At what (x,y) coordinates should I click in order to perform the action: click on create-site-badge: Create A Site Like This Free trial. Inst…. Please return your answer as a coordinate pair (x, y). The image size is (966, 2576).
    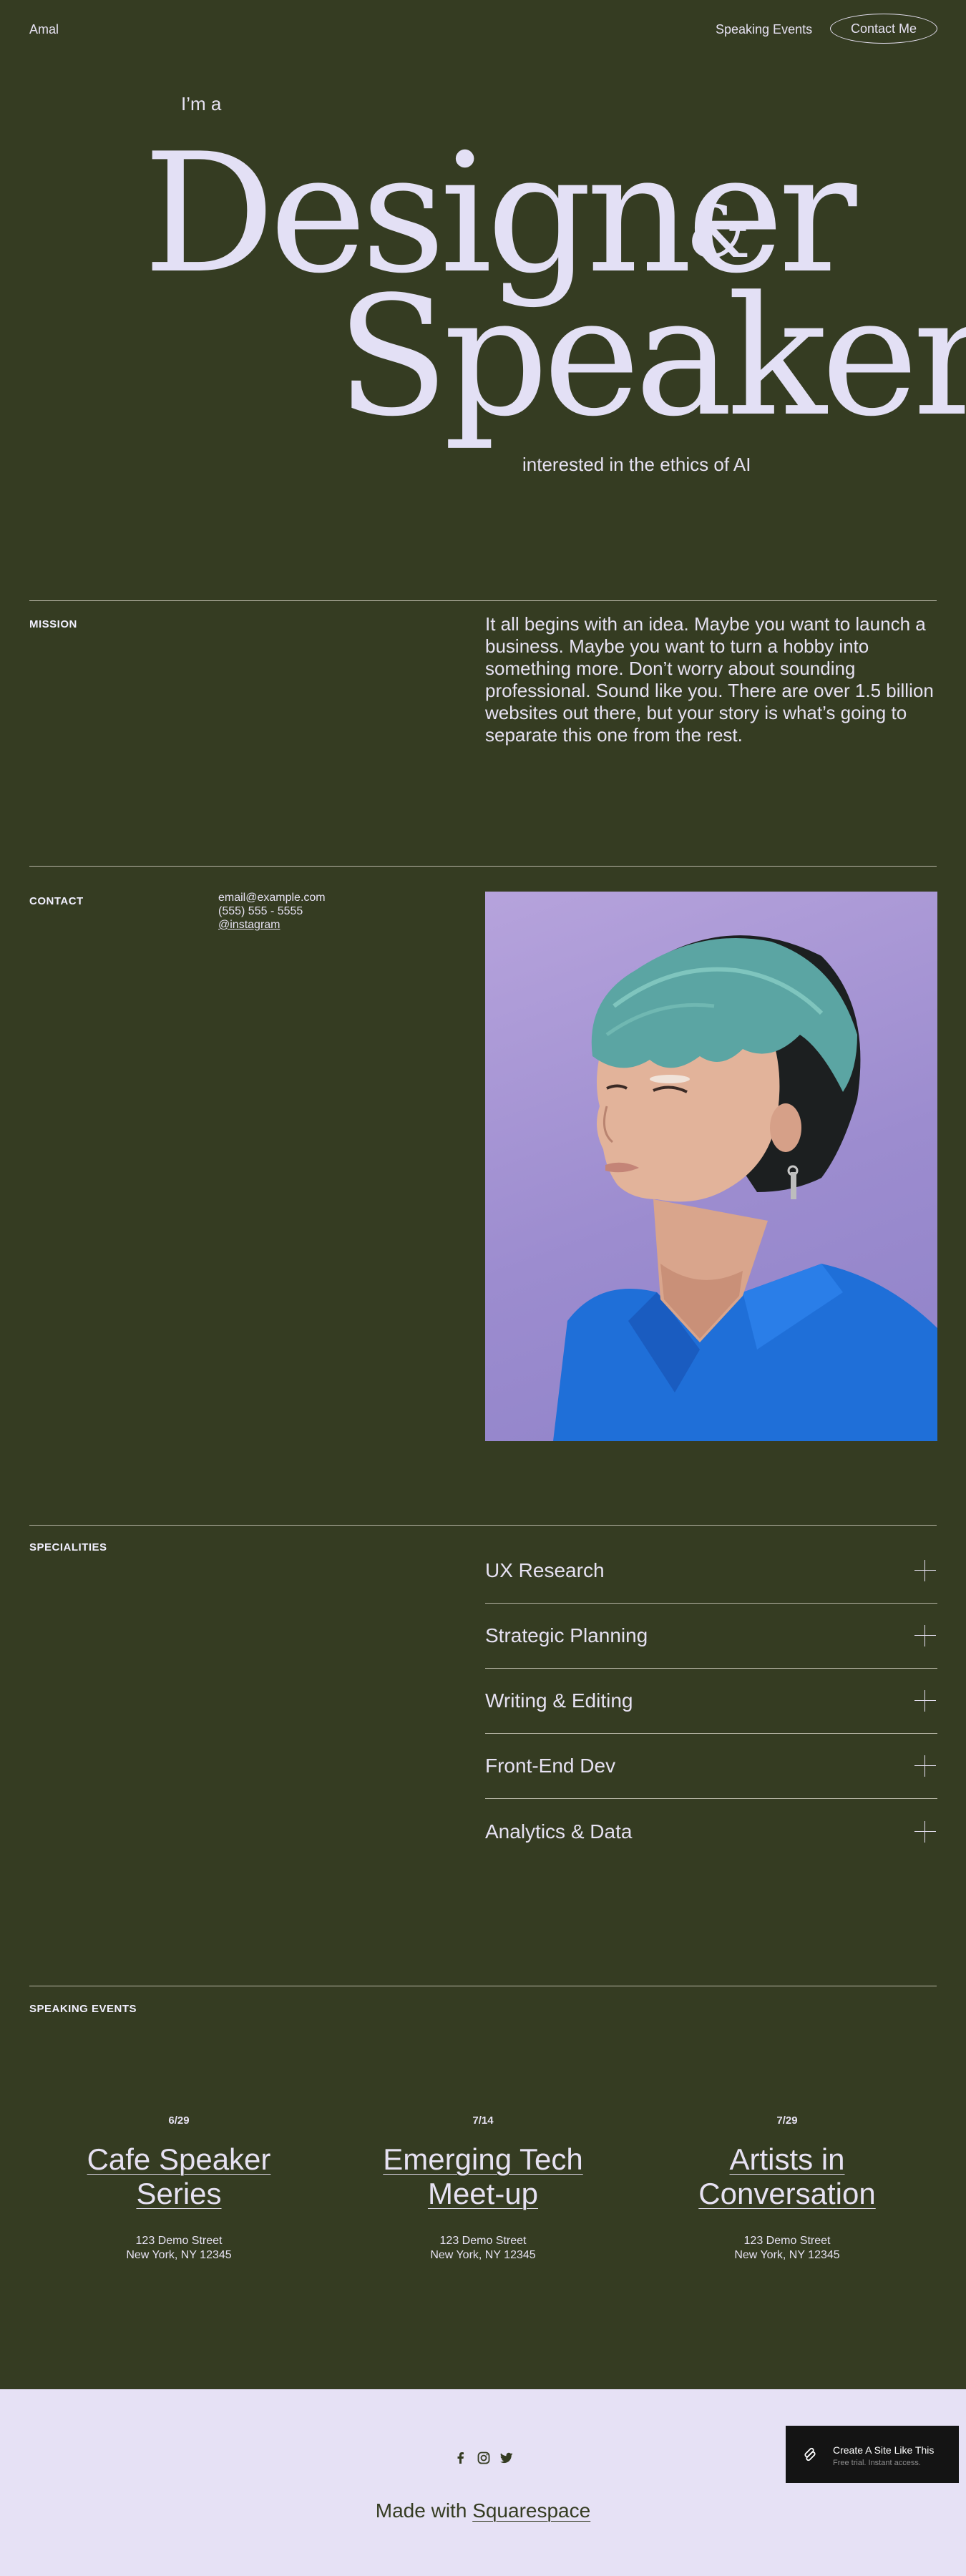
    Looking at the image, I should click on (872, 2454).